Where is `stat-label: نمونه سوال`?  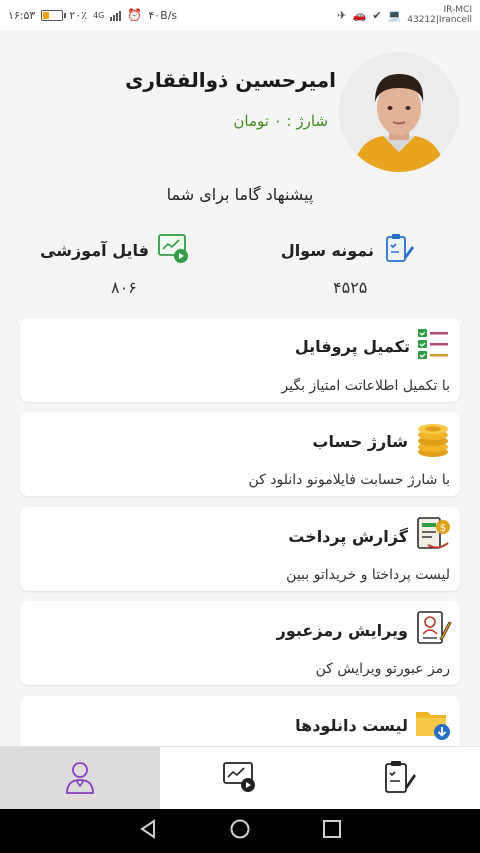 stat-label: نمونه سوال is located at coordinates (327, 250).